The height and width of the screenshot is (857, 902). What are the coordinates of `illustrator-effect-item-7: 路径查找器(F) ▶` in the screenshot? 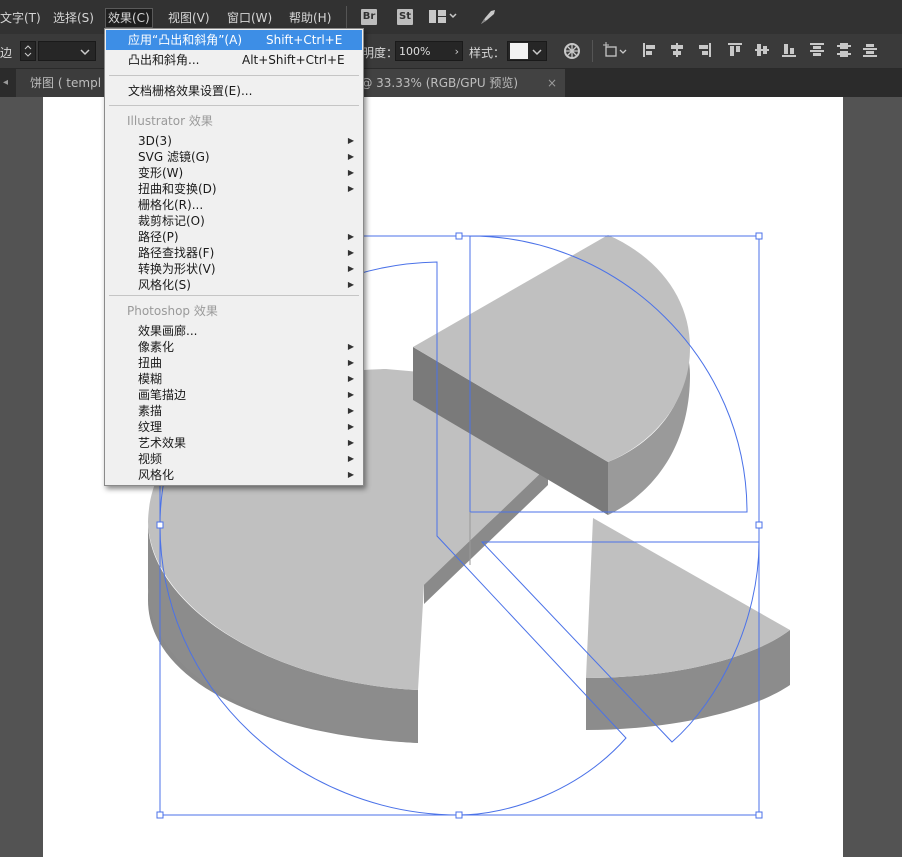 It's located at (234, 253).